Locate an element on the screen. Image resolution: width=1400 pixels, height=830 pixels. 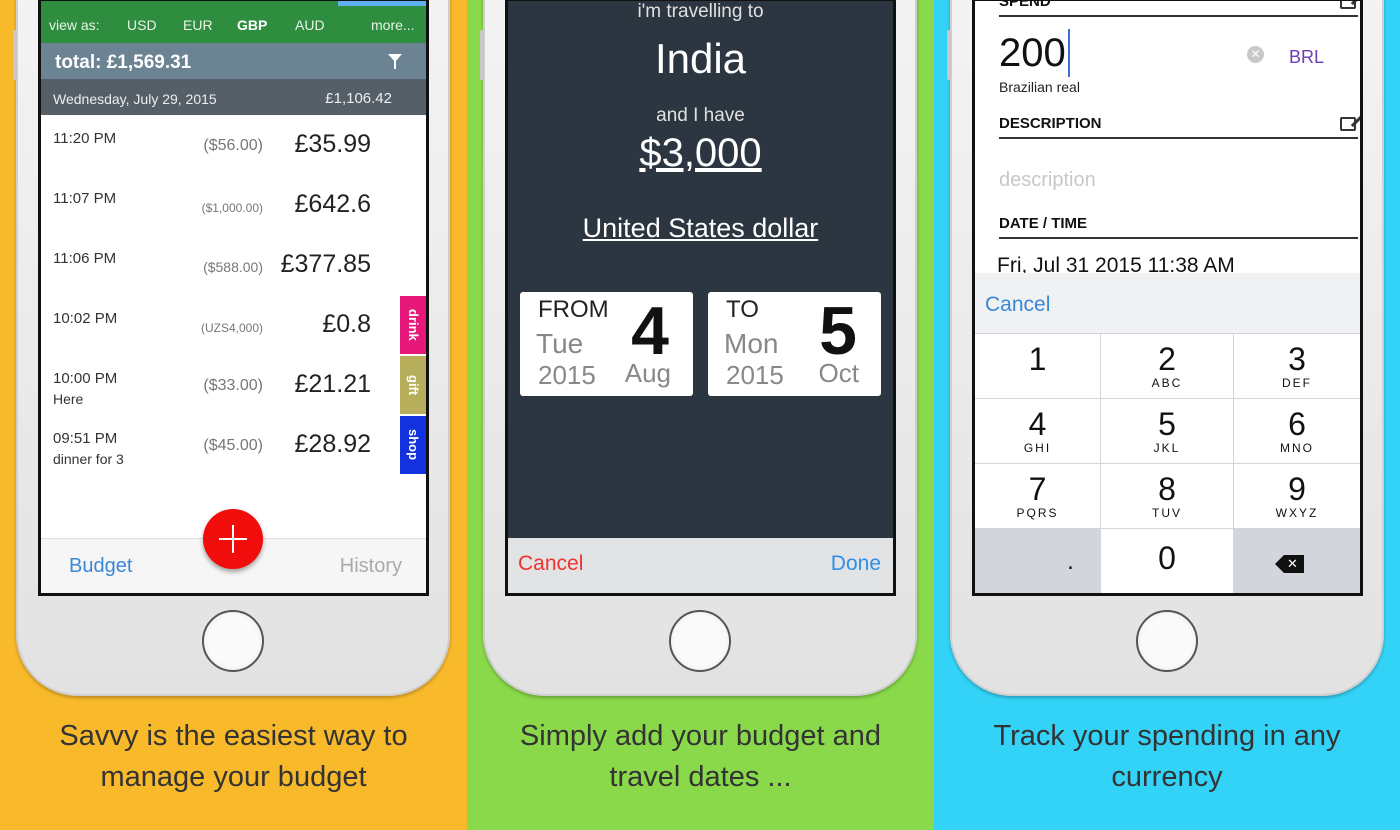
home-button is located at coordinates (1167, 641).